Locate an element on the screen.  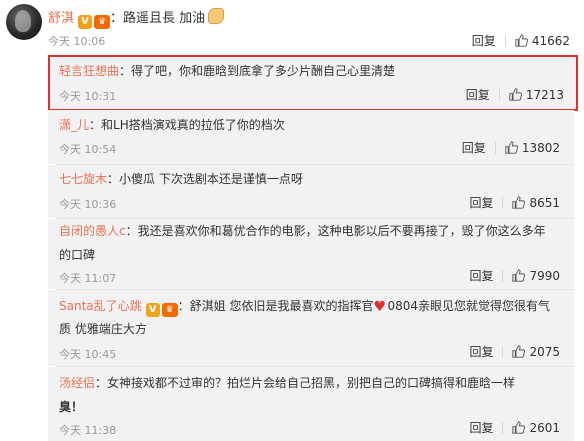
post-username: 舒淇 is located at coordinates (61, 18).